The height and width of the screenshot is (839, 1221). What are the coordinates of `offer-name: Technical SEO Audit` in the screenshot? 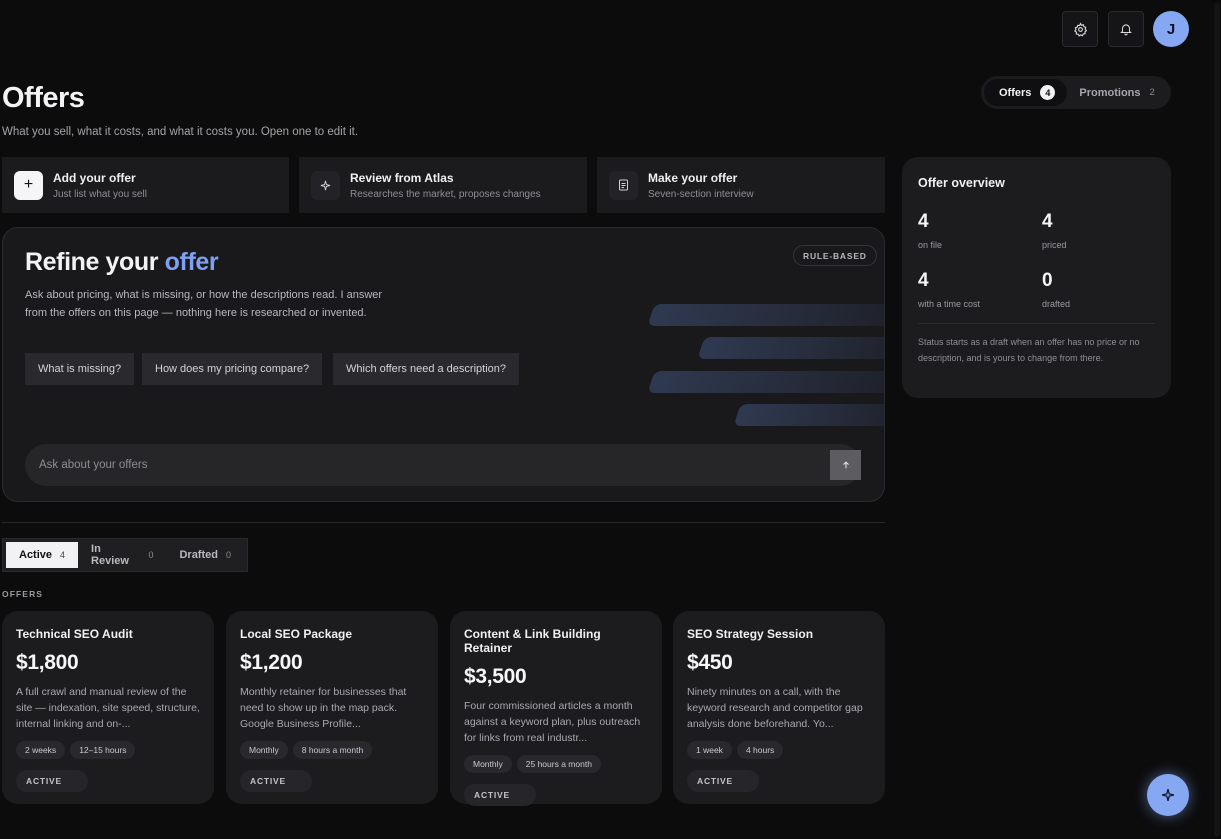 It's located at (74, 634).